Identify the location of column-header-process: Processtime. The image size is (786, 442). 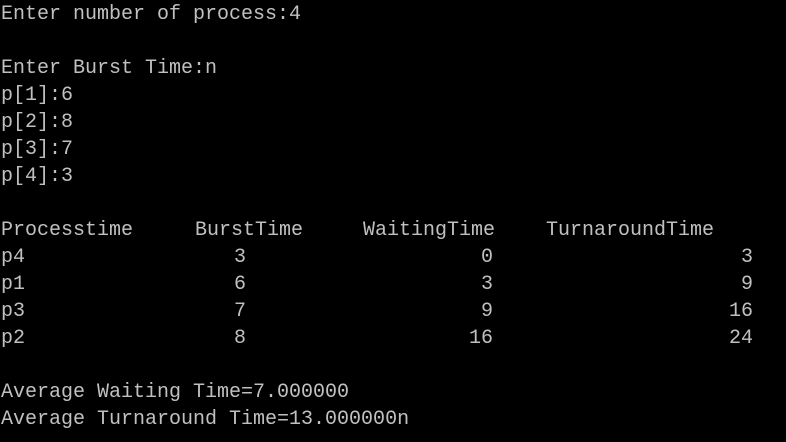
(67, 230).